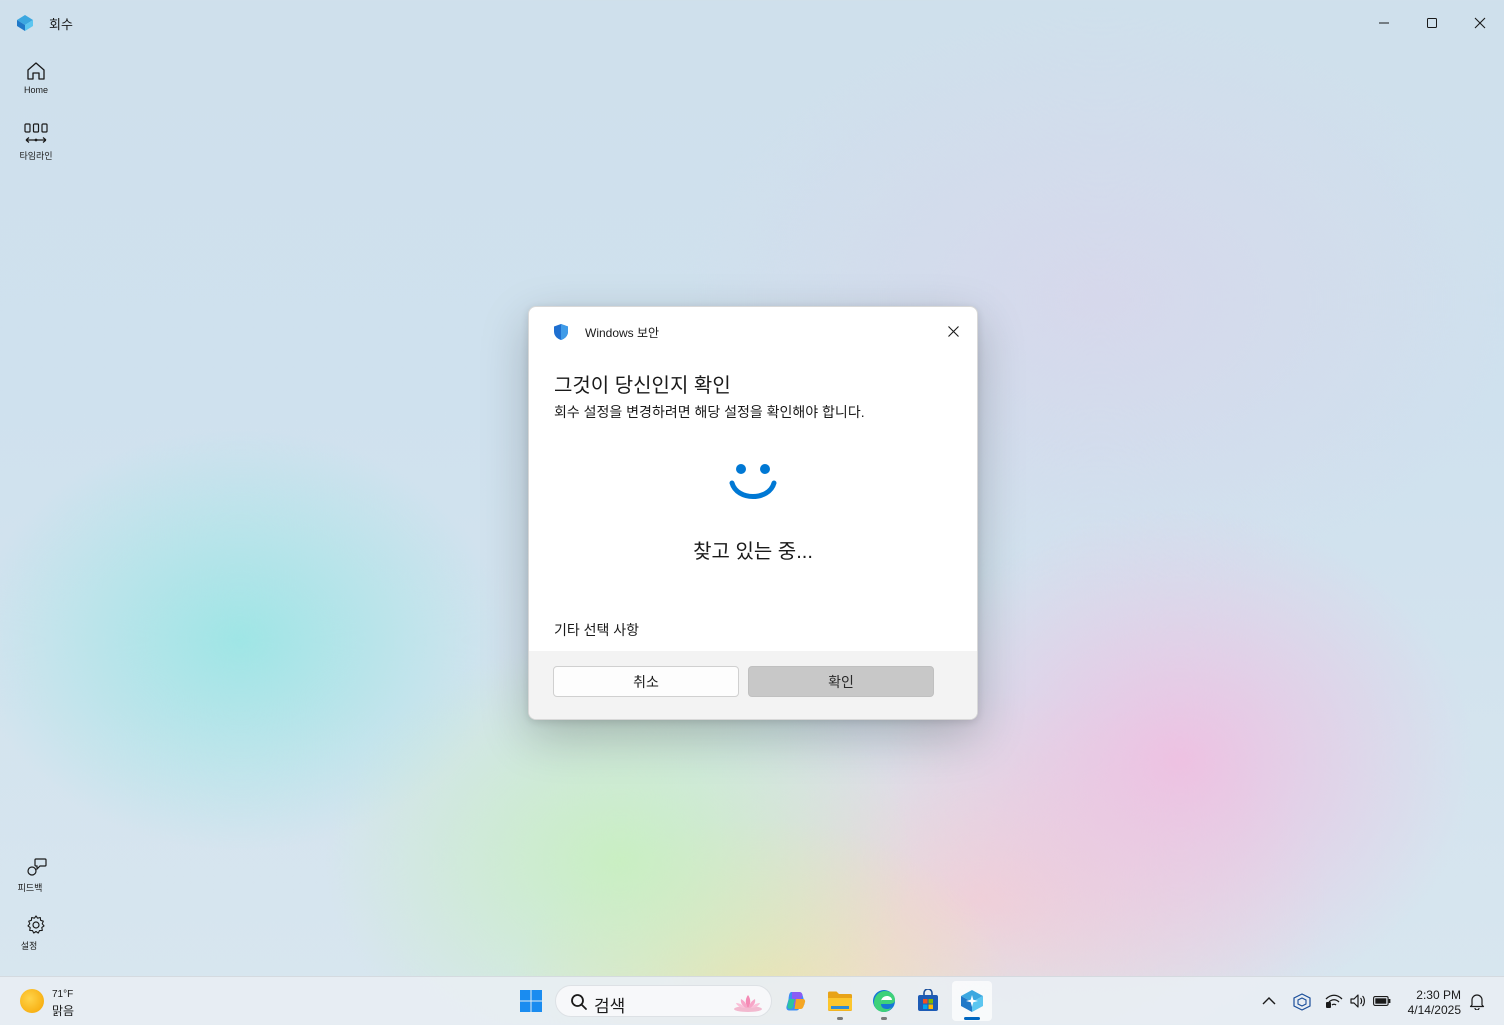 The width and height of the screenshot is (1504, 1025). I want to click on shield-icon, so click(561, 332).